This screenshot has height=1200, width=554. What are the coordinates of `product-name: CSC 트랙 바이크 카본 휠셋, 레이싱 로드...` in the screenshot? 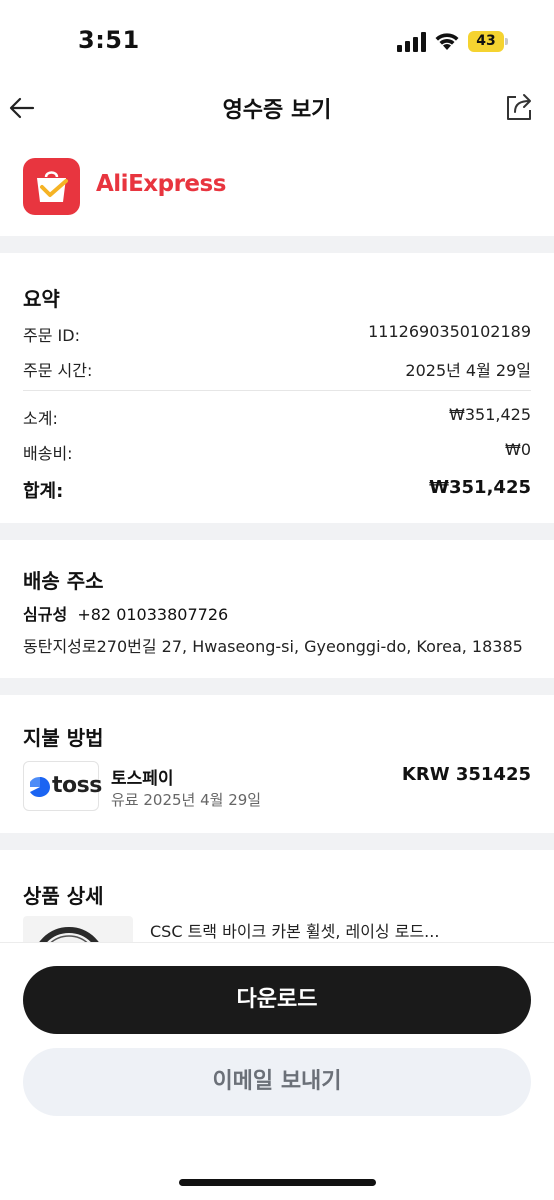 It's located at (294, 930).